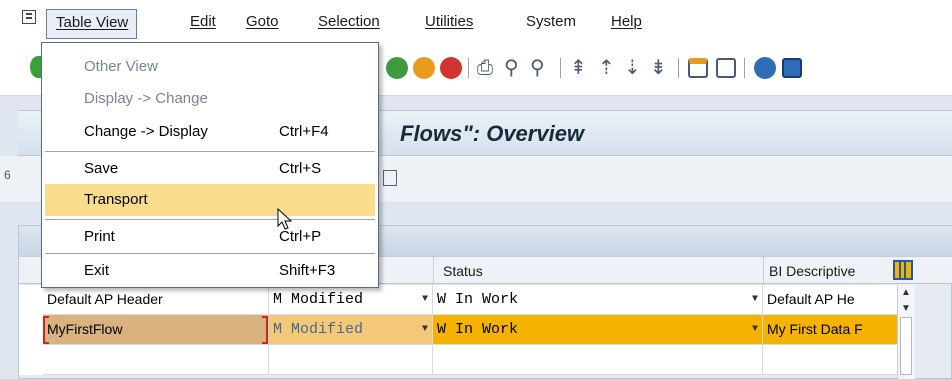 This screenshot has height=379, width=952. I want to click on menu-edit: Edit, so click(203, 21).